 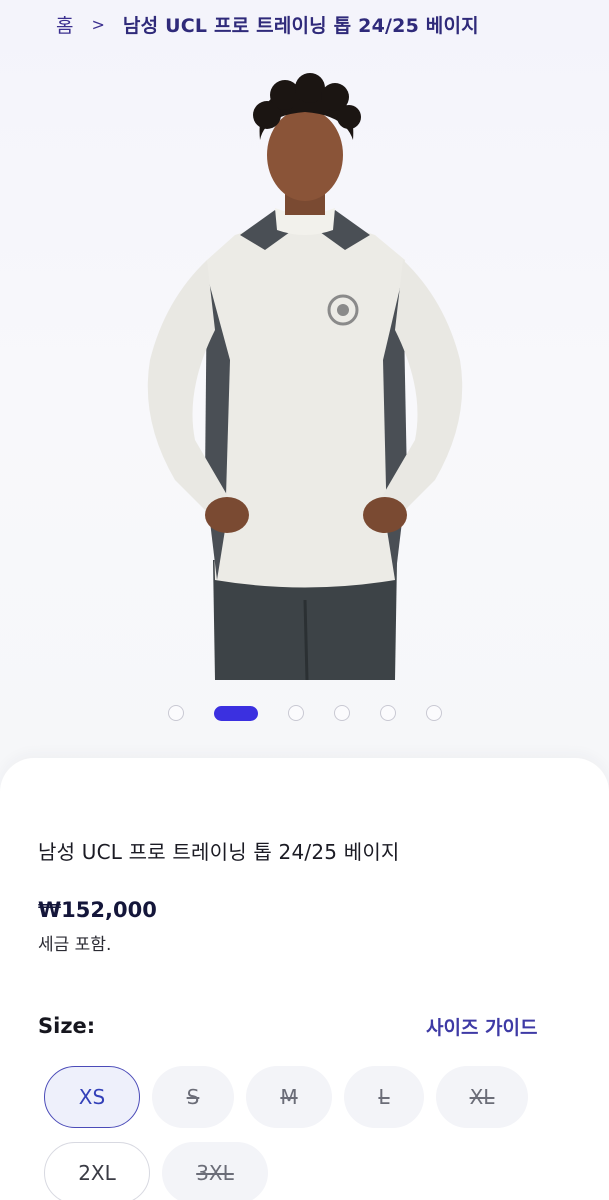 What do you see at coordinates (64, 24) in the screenshot?
I see `breadcrumb-home-link: 홈` at bounding box center [64, 24].